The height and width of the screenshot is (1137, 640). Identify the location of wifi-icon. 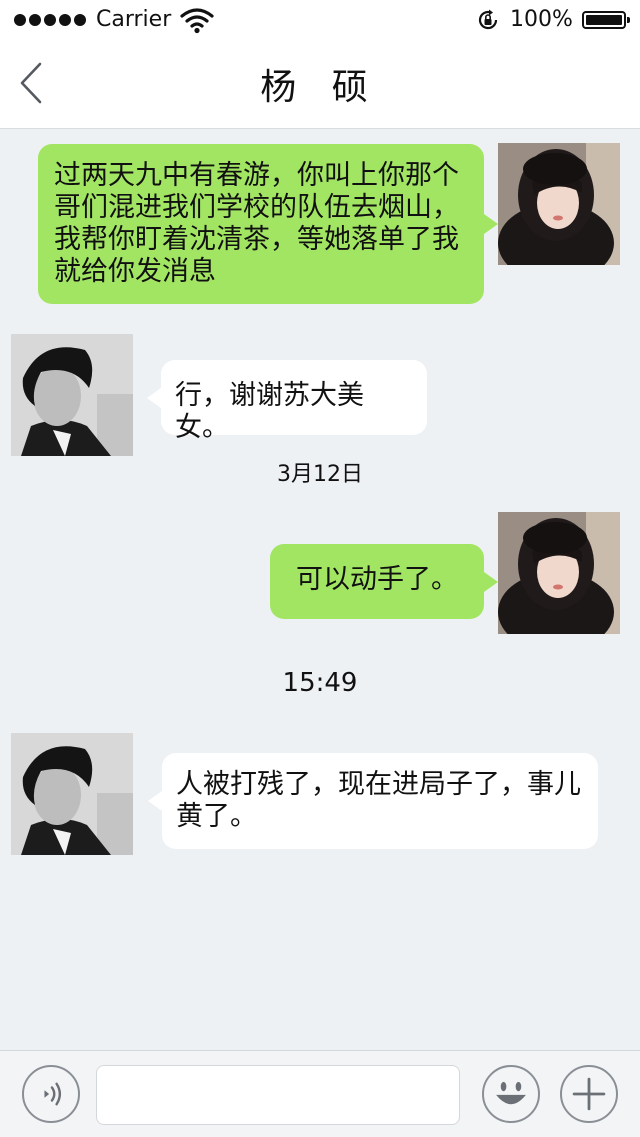
(197, 21).